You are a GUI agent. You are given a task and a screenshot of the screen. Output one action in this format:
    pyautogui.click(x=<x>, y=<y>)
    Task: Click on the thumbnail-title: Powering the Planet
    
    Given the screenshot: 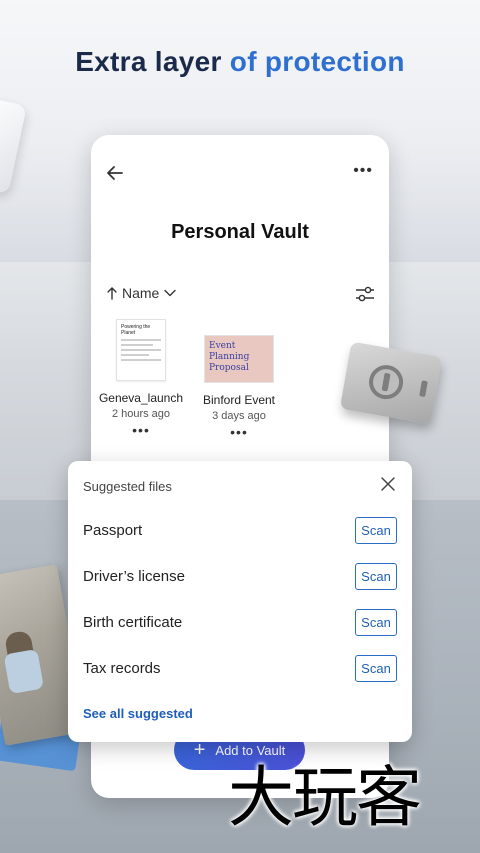 What is the action you would take?
    pyautogui.click(x=136, y=330)
    